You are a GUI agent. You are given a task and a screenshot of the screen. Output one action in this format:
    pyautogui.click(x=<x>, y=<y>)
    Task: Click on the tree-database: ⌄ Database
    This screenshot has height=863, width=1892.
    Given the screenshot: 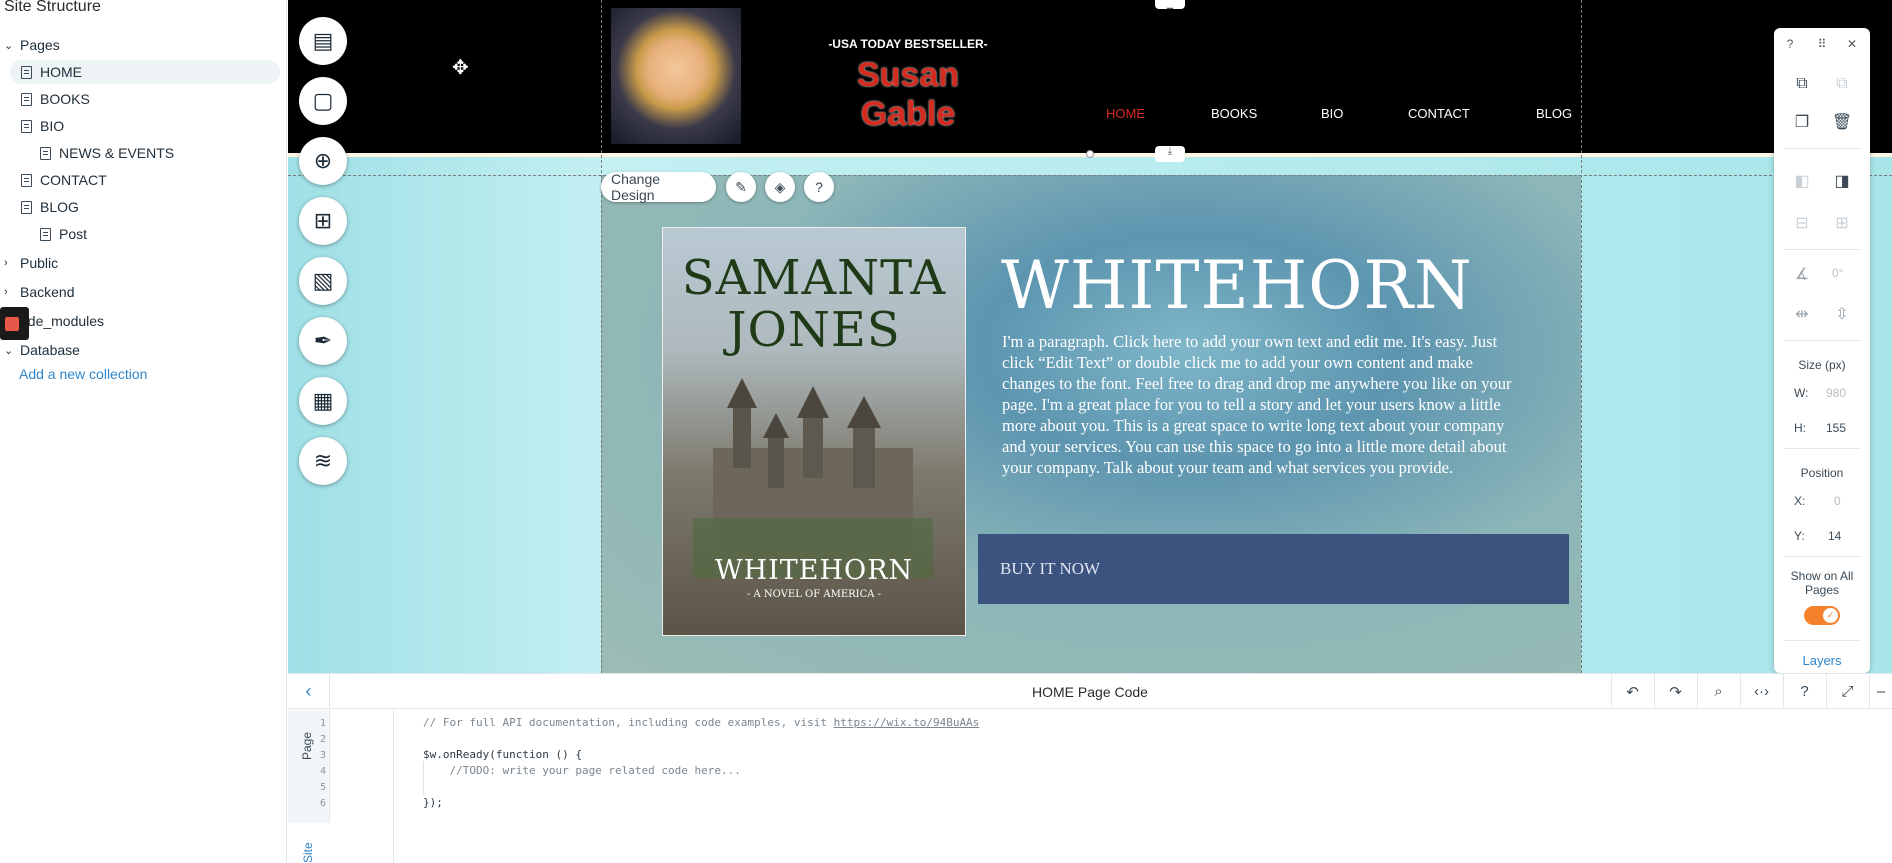 What is the action you would take?
    pyautogui.click(x=42, y=350)
    